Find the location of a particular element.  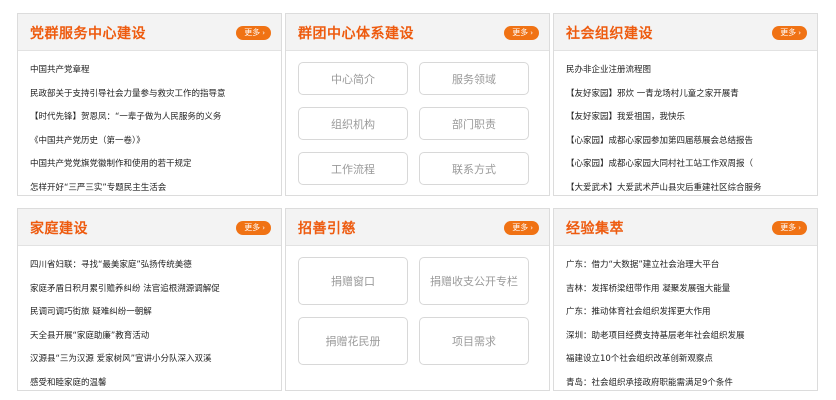

panel-header: 群团中心体系建设 更多 › is located at coordinates (417, 32).